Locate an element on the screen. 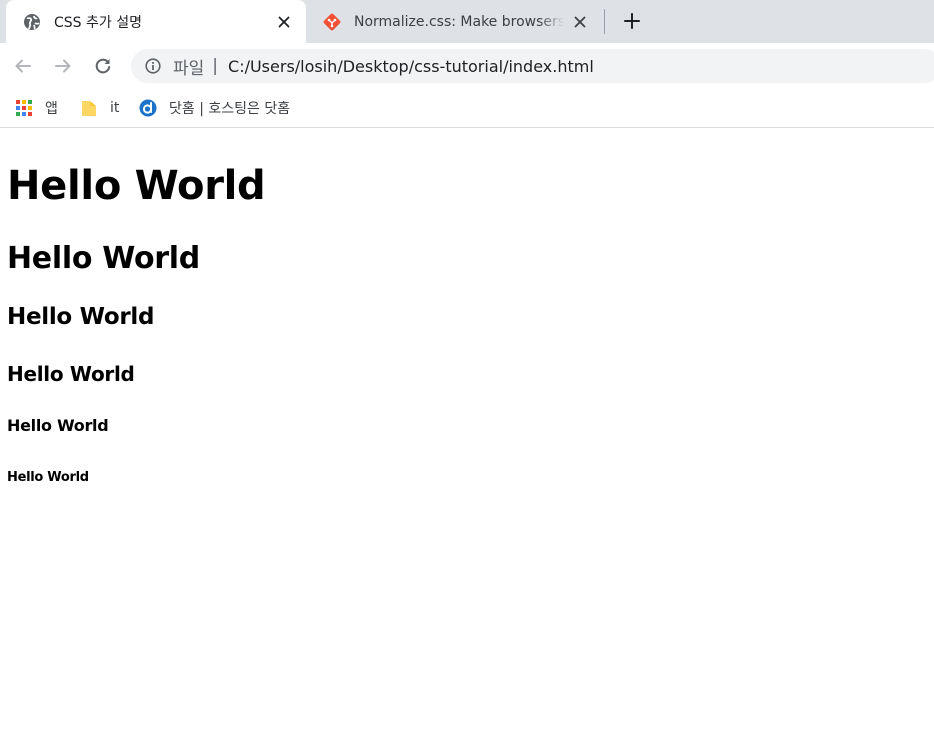 This screenshot has height=729, width=934. dothome-icon is located at coordinates (148, 108).